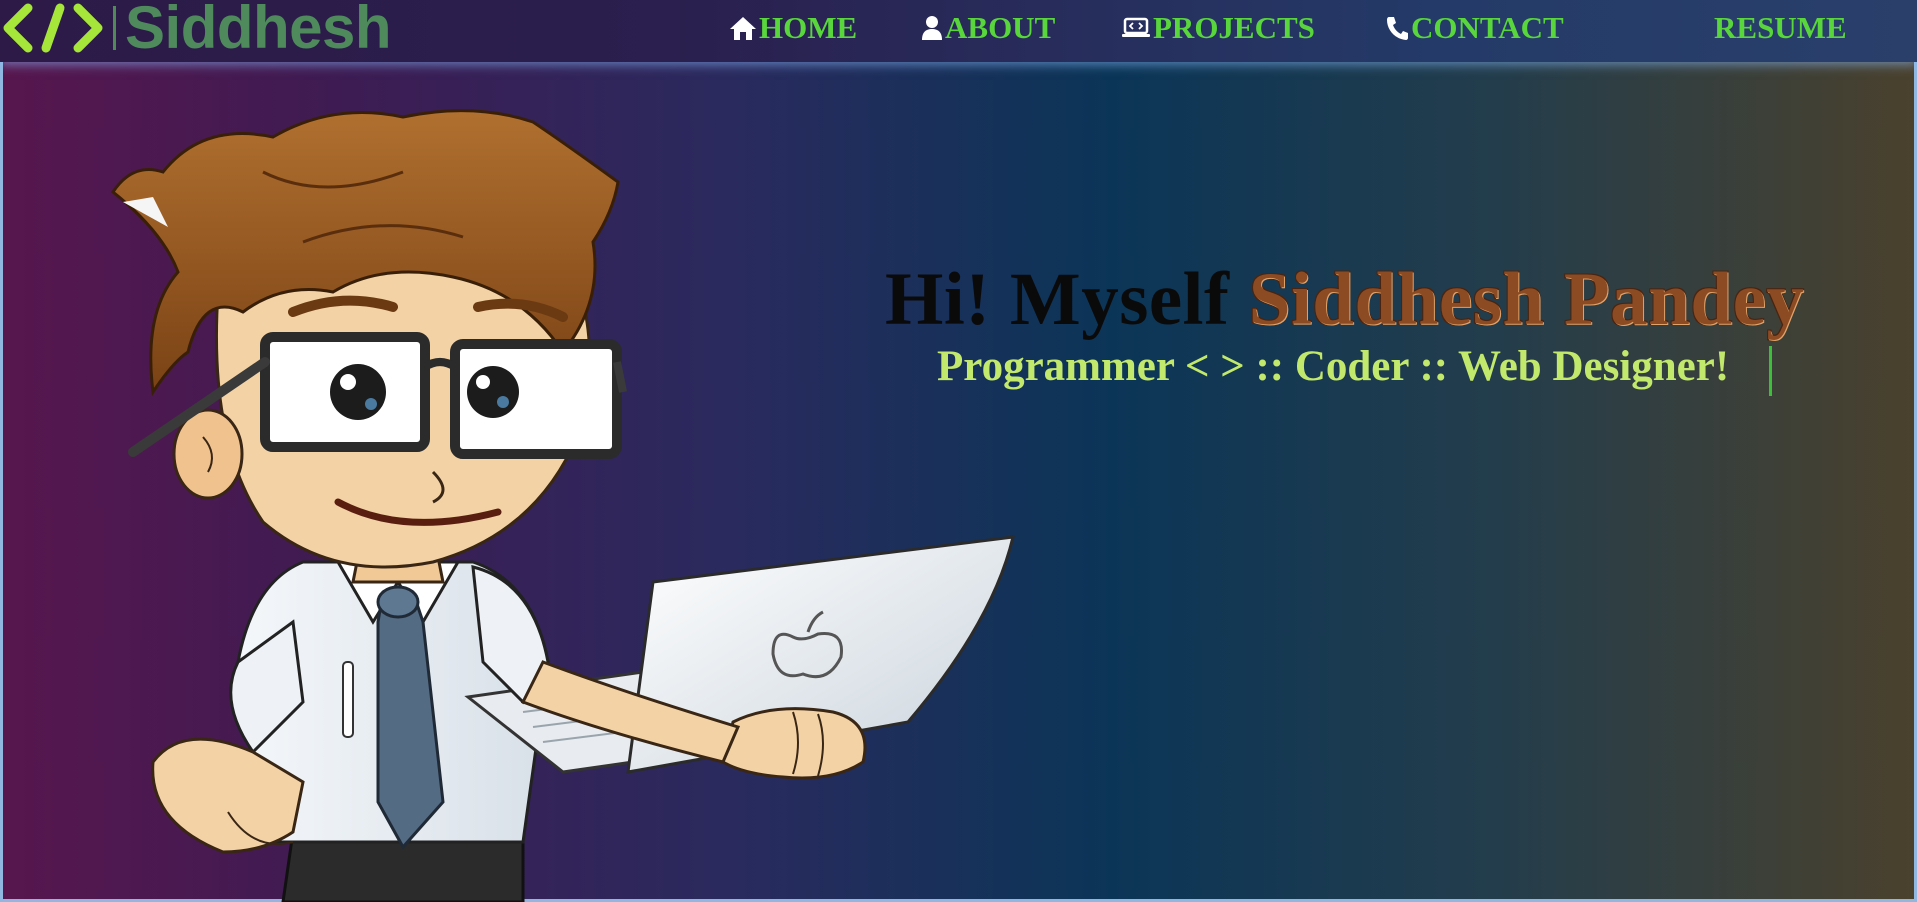  What do you see at coordinates (258, 30) in the screenshot?
I see `brand-name: Siddhesh` at bounding box center [258, 30].